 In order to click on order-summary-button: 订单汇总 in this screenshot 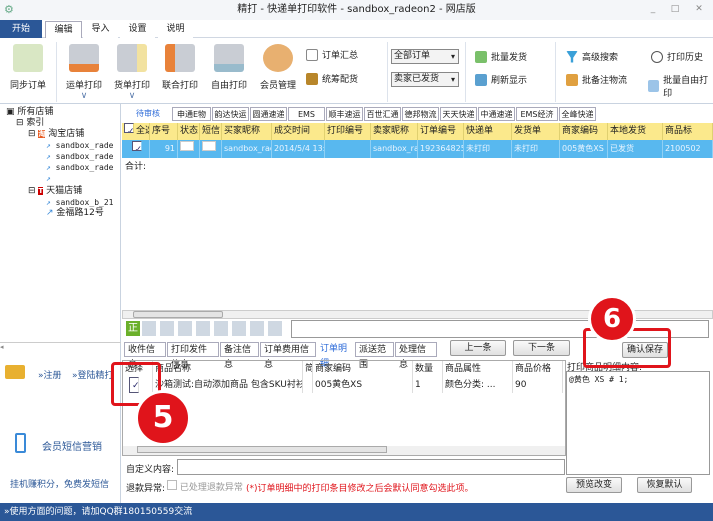, I will do `click(332, 54)`.